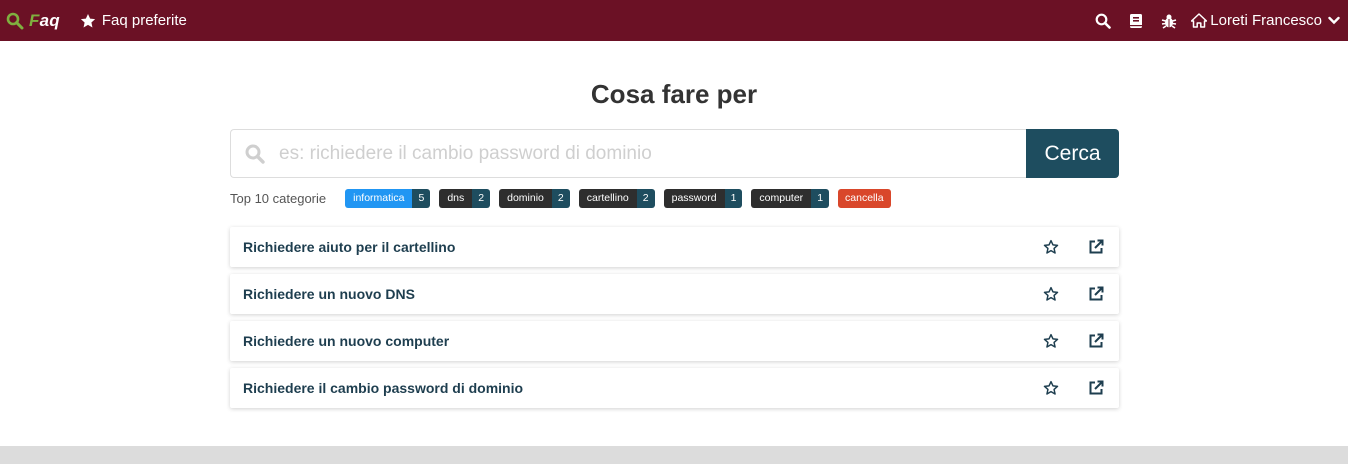  What do you see at coordinates (674, 341) in the screenshot?
I see `faq-item: Richiedere un nuovo computer` at bounding box center [674, 341].